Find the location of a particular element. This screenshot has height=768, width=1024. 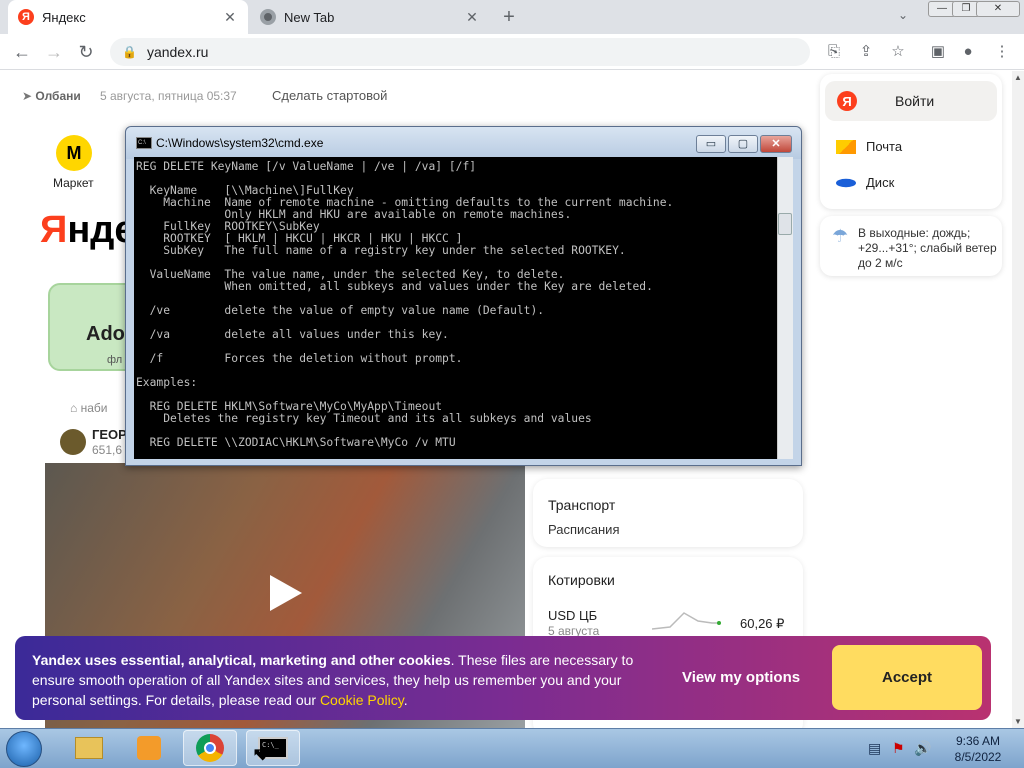

start-button-icon is located at coordinates (24, 749).